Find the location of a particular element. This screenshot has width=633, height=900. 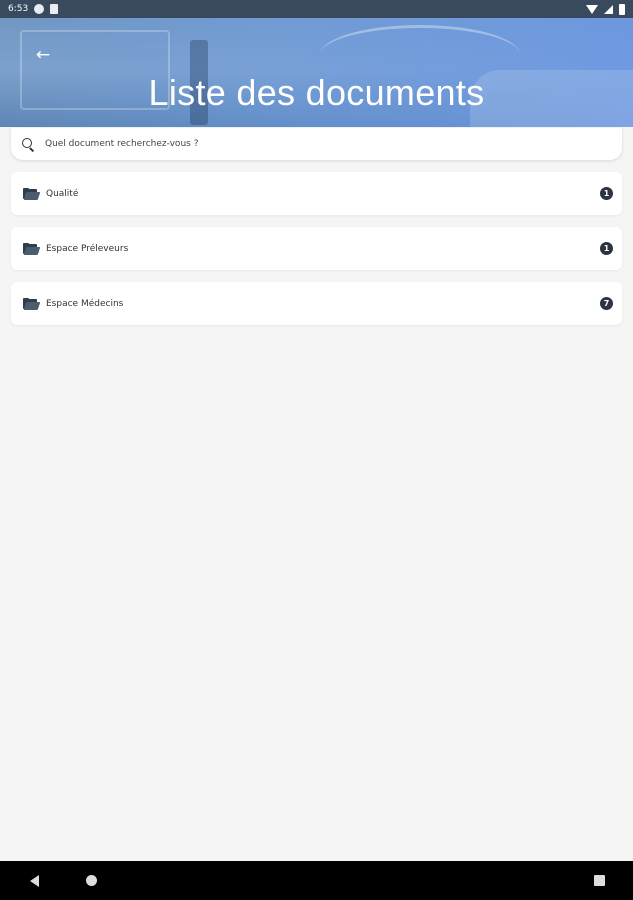

folder-item-espace-preleveurs: Espace Préleveurs 1 is located at coordinates (316, 248).